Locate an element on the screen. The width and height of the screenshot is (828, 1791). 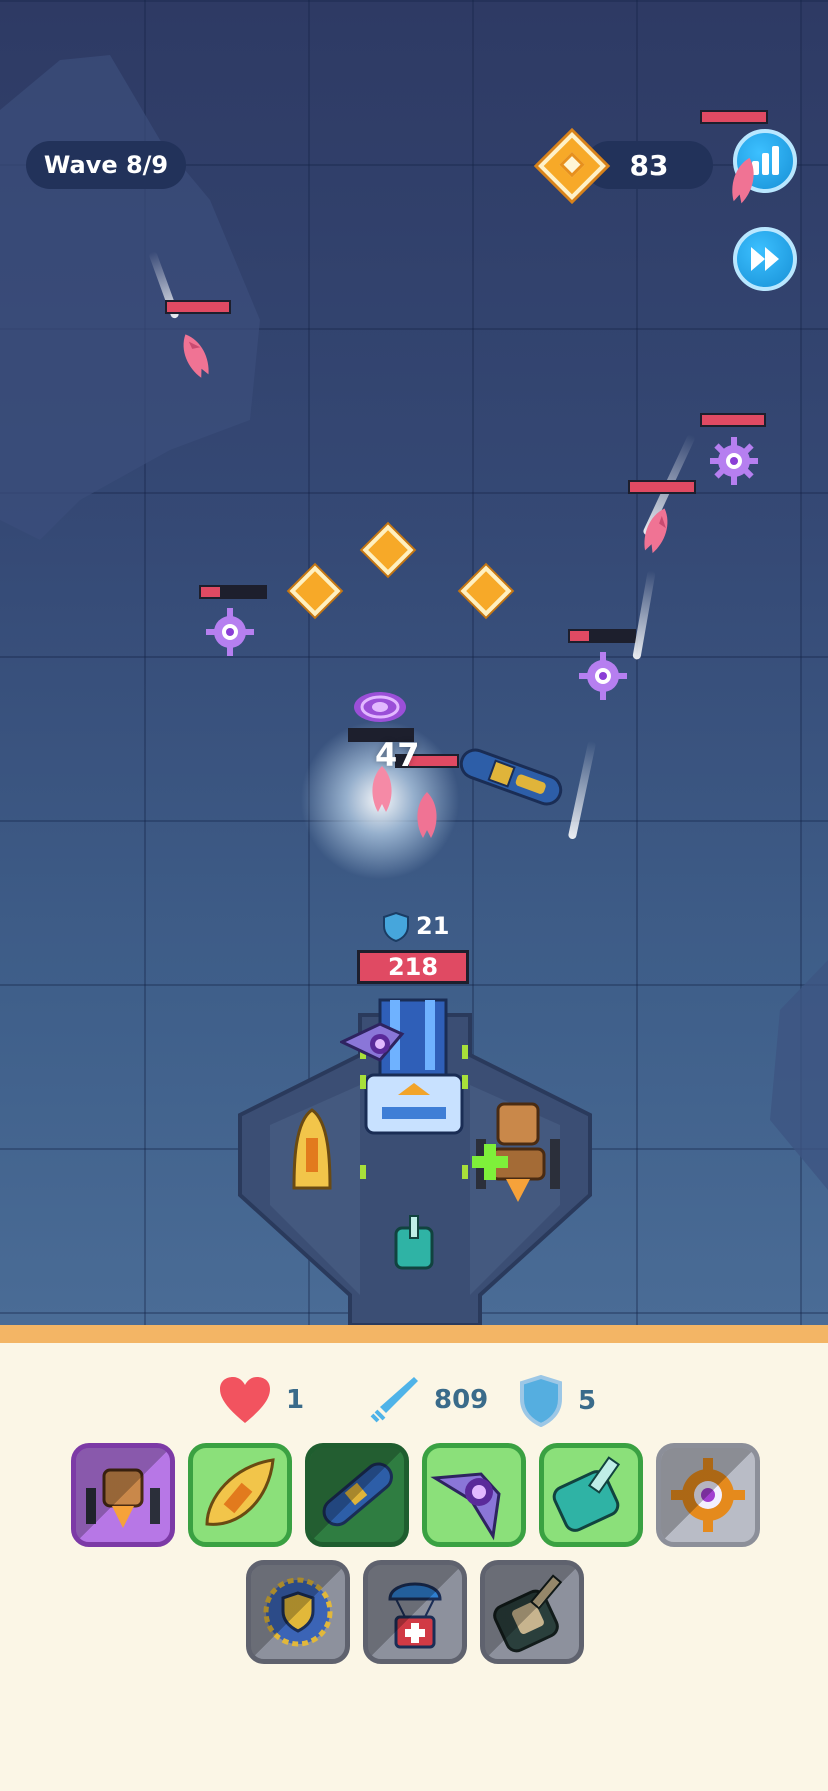
teal-tank-icon is located at coordinates (586, 1494).